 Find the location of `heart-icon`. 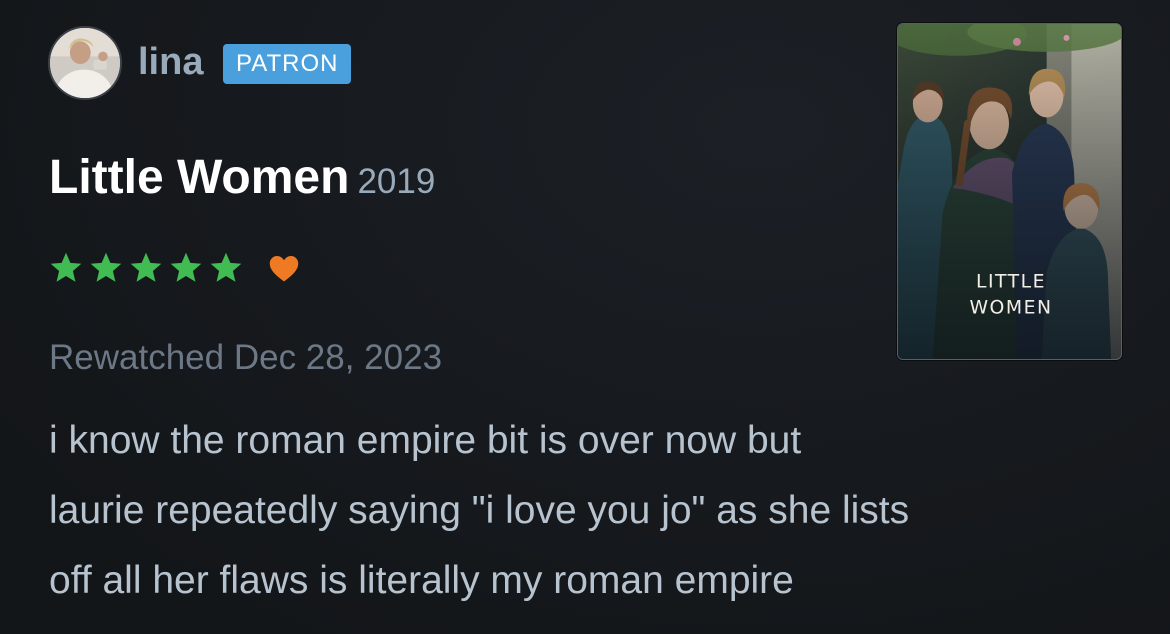

heart-icon is located at coordinates (284, 269).